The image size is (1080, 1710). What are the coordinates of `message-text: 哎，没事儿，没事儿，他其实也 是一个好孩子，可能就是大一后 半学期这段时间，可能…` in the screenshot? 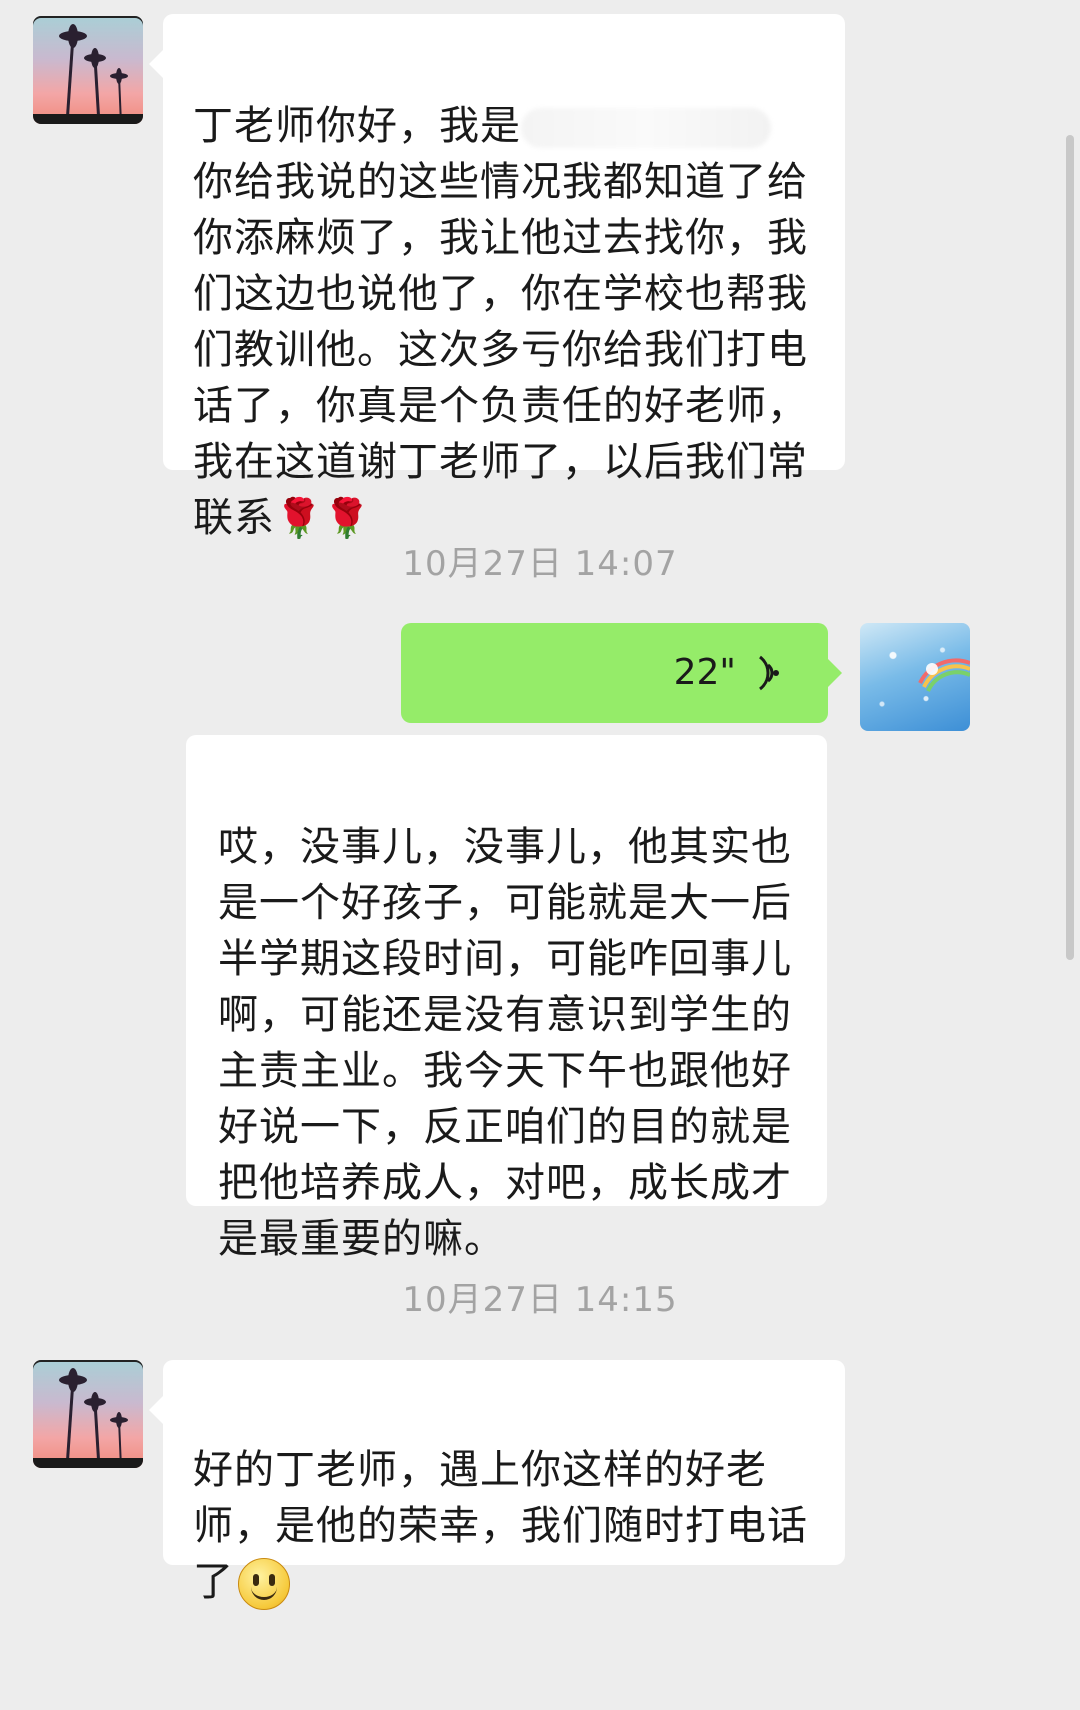 It's located at (505, 1043).